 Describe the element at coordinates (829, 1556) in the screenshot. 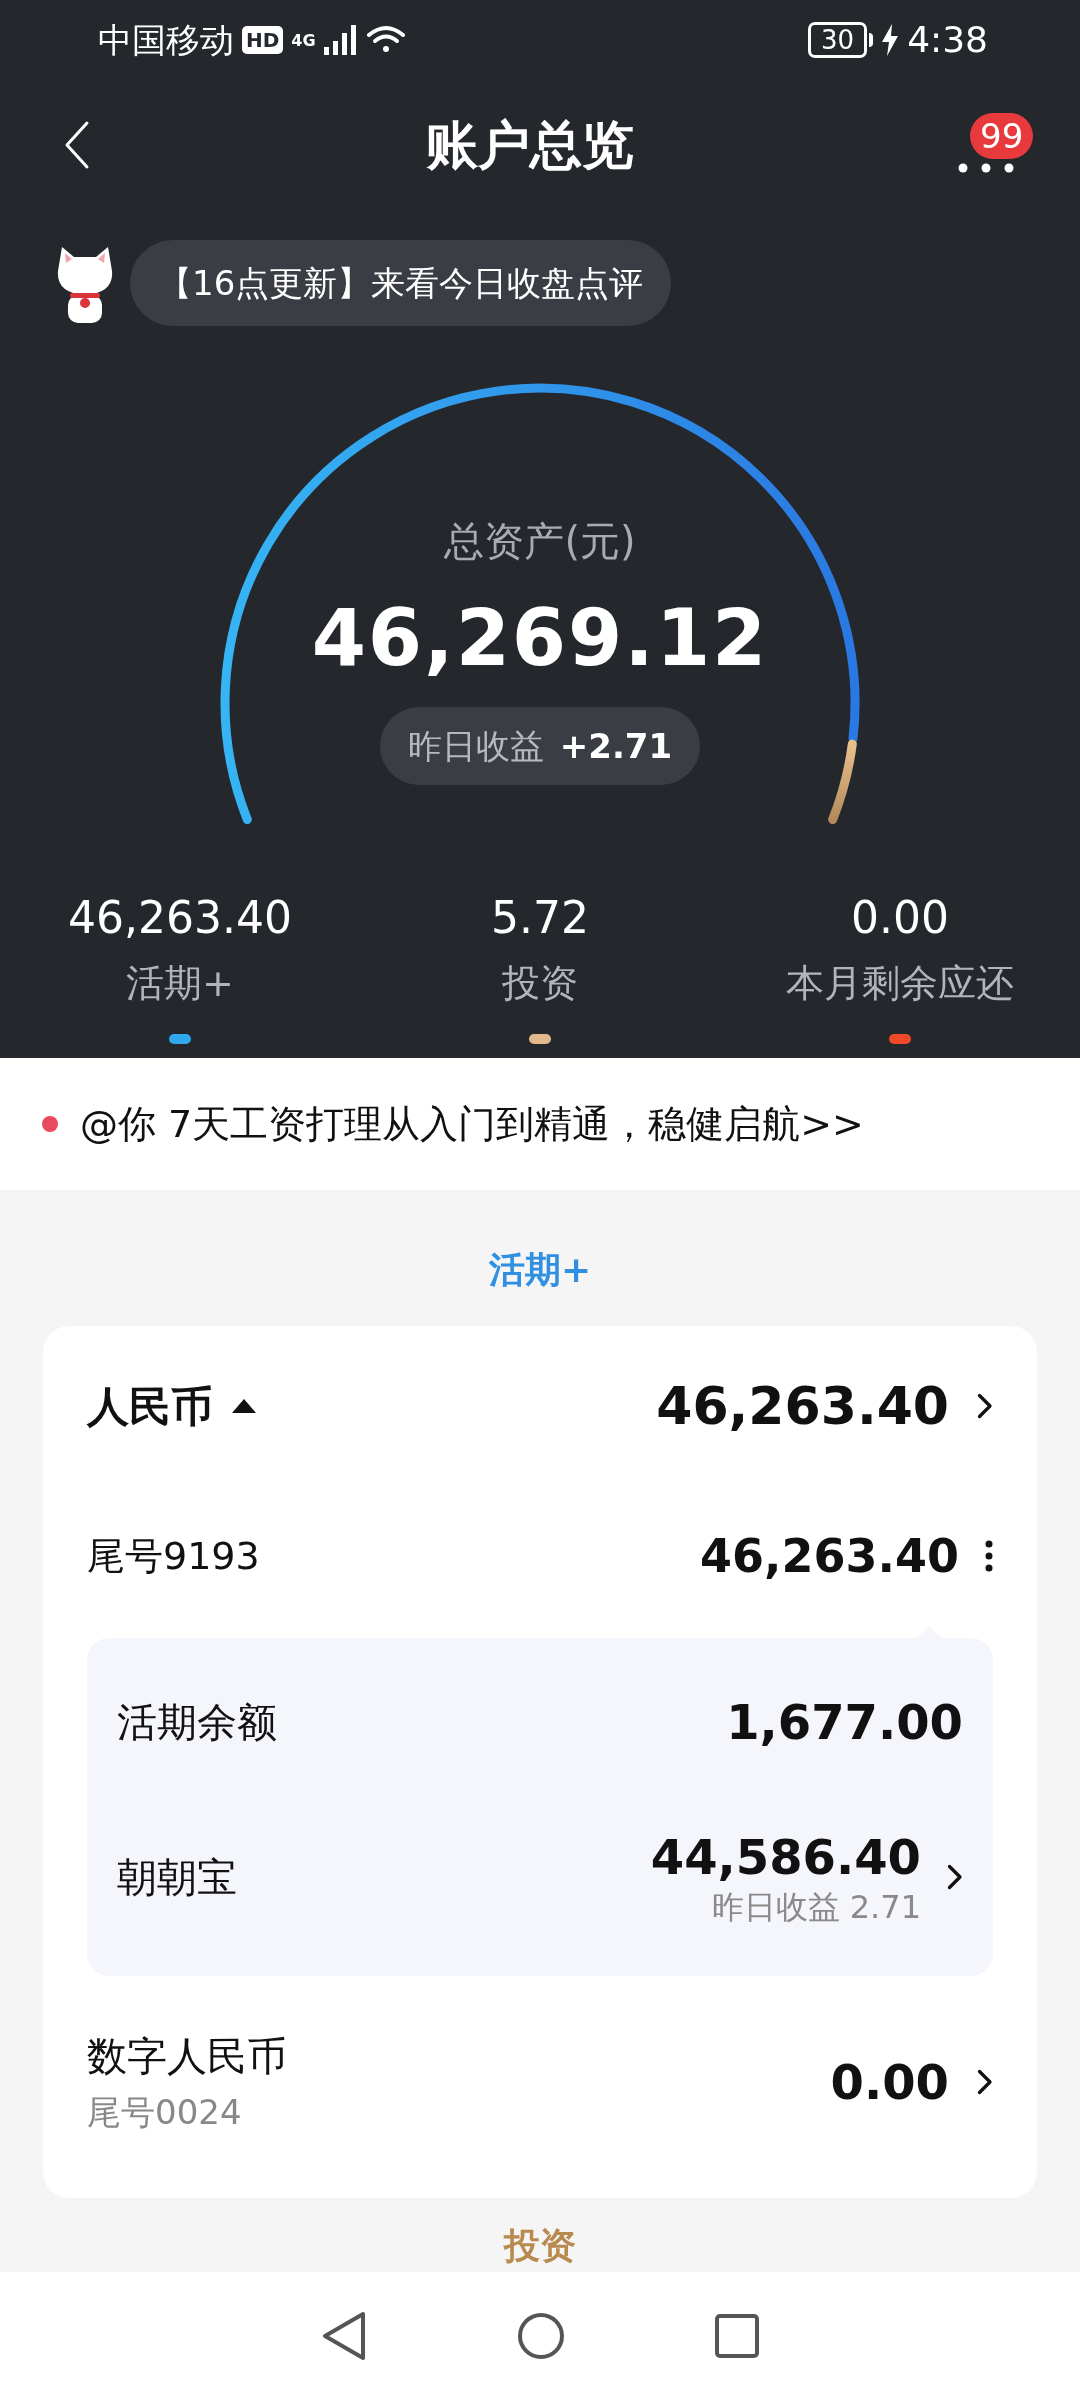

I see `account-amount: 46,263.40` at that location.